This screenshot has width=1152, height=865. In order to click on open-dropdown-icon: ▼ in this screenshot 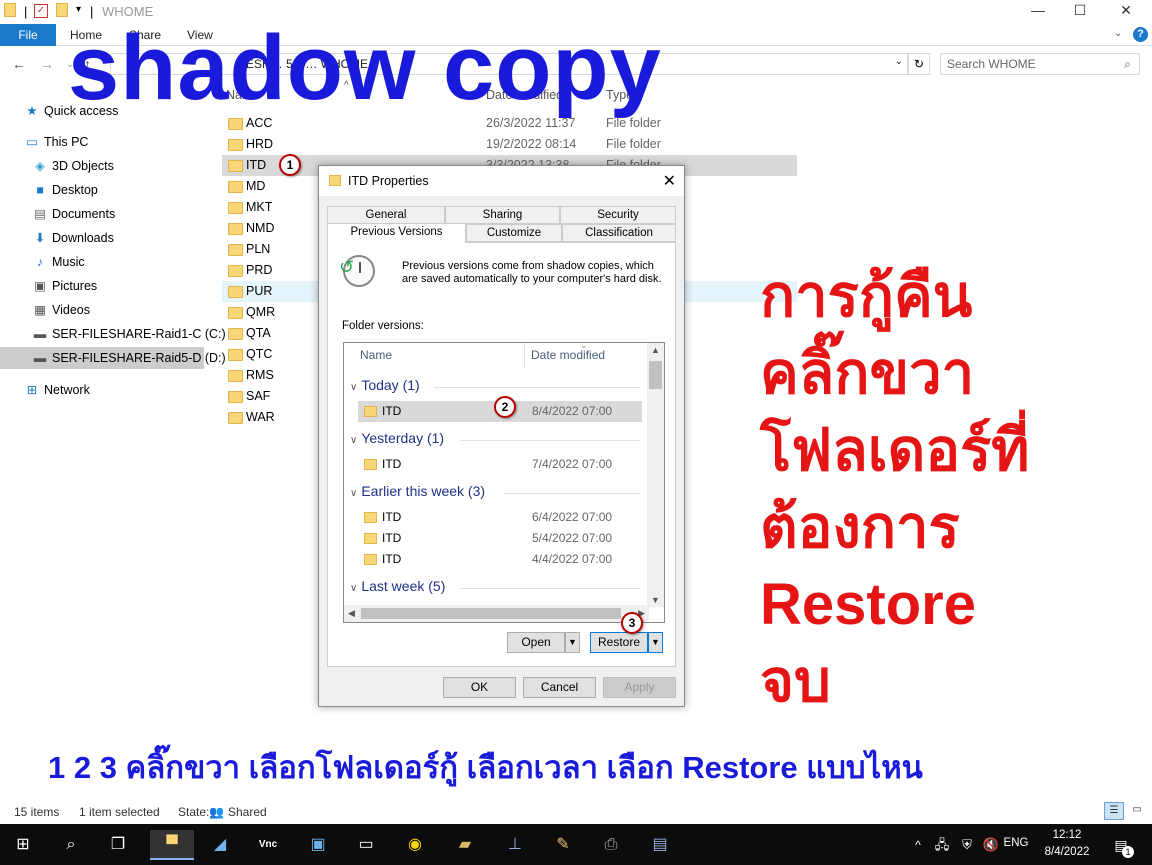, I will do `click(572, 642)`.